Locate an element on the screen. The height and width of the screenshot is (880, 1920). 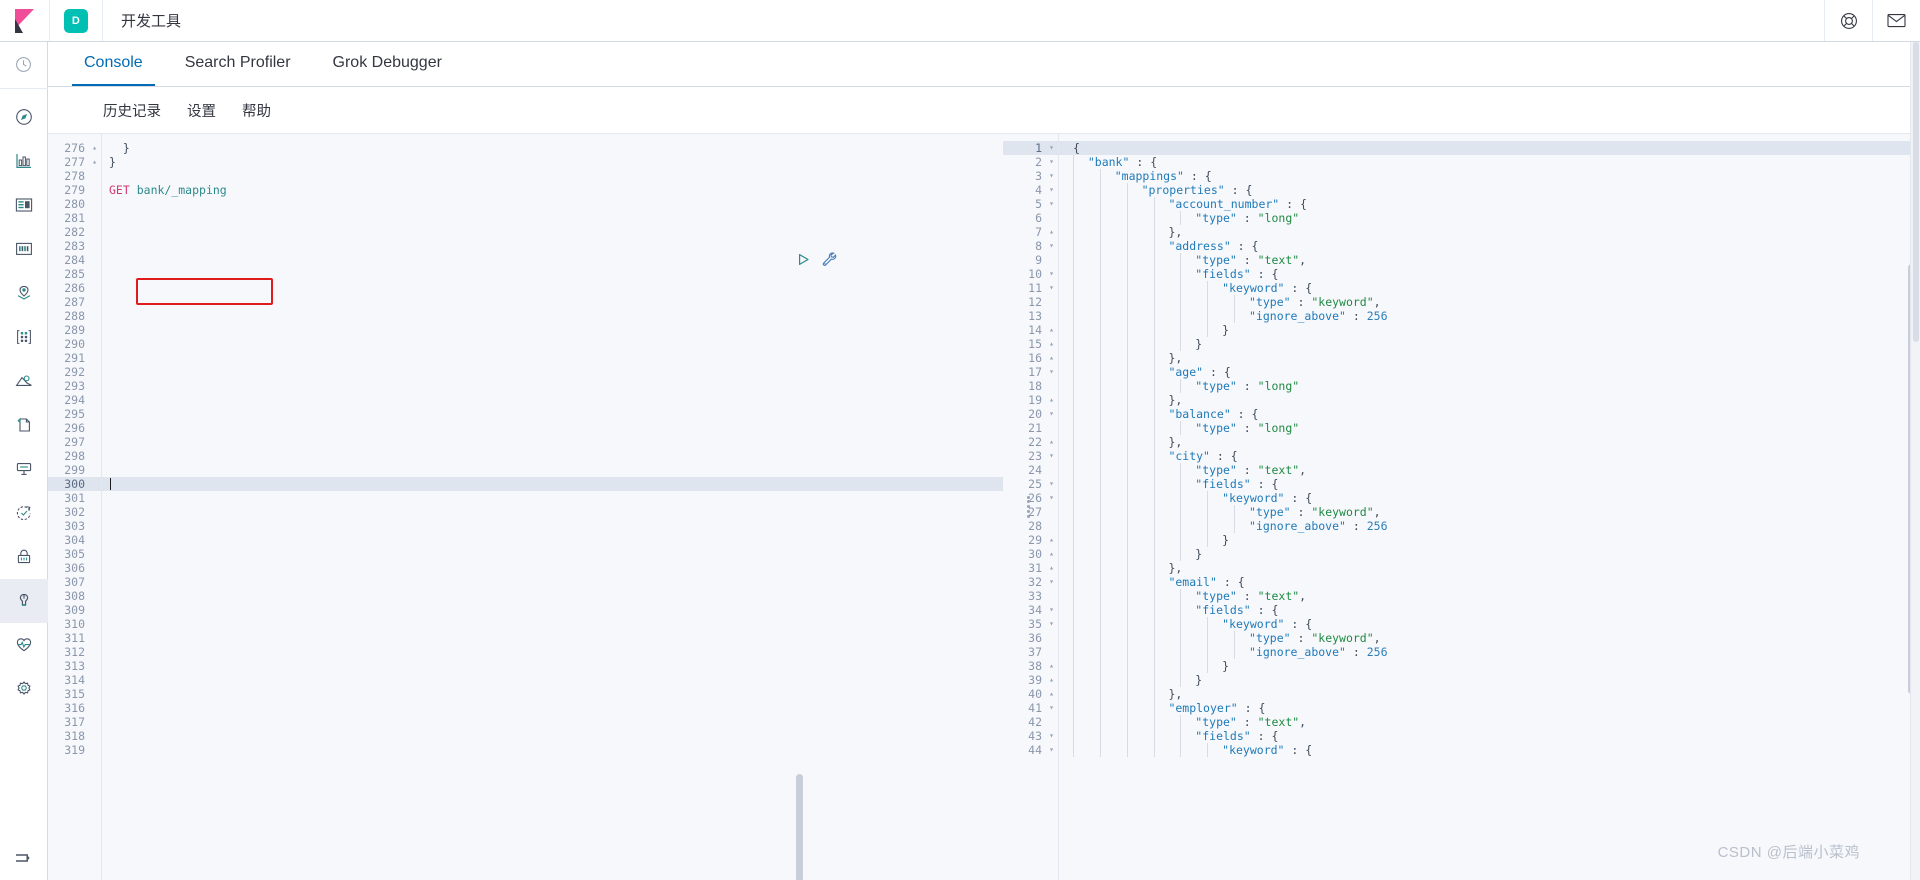
sidebar-item-maps is located at coordinates (24, 293).